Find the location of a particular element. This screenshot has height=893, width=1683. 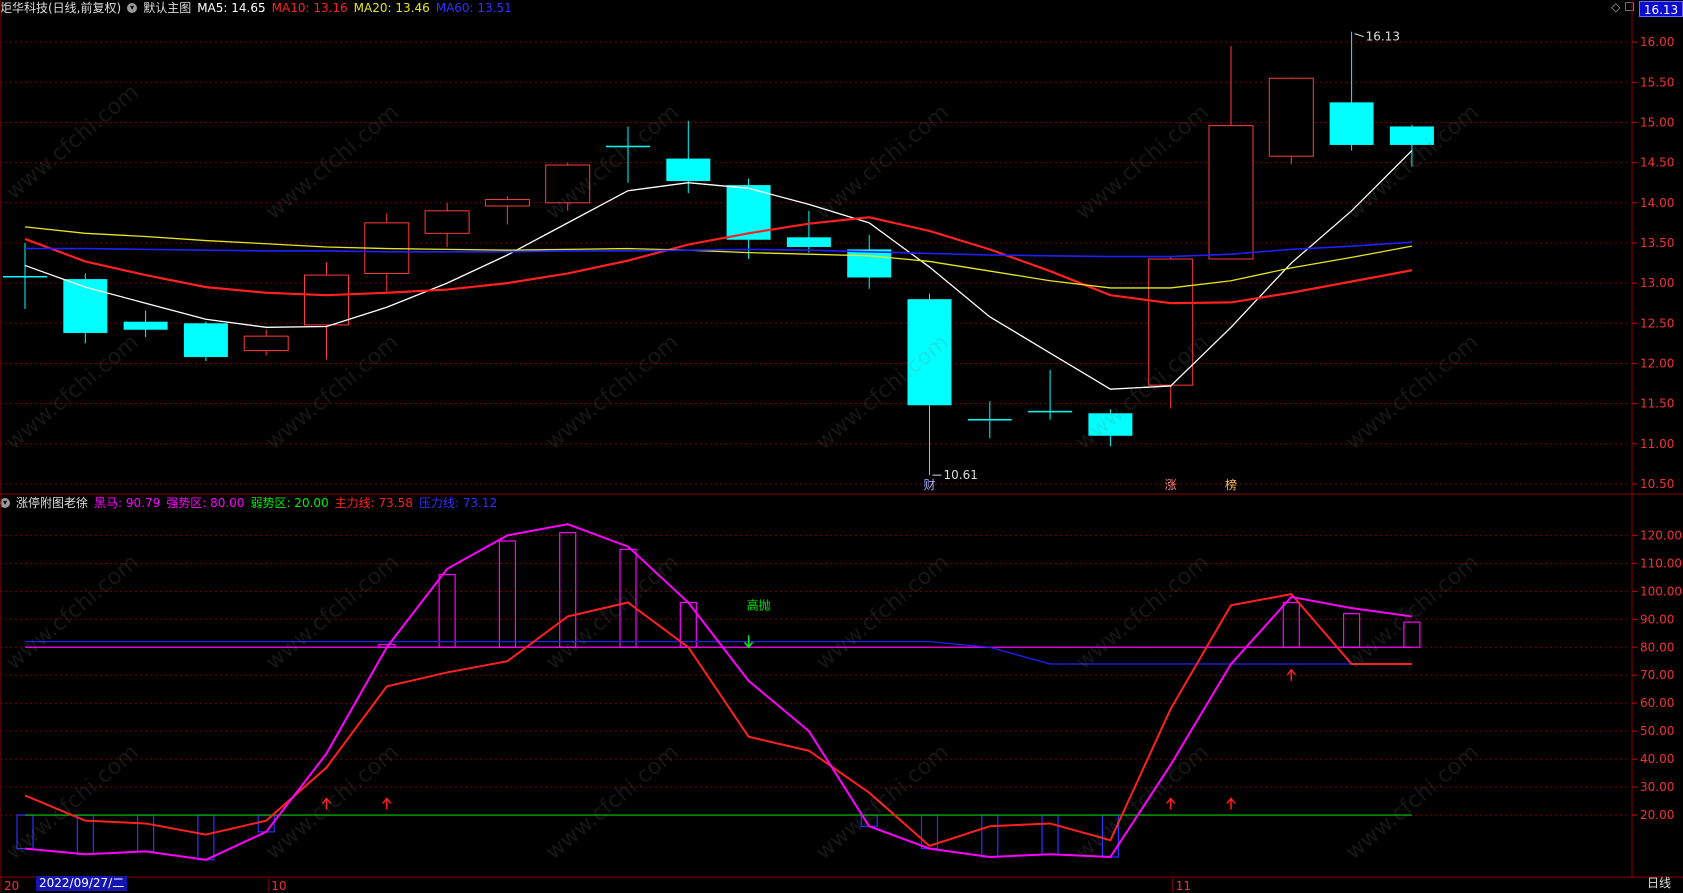

ind-y-tick-label: 90.00 is located at coordinates (1657, 619).